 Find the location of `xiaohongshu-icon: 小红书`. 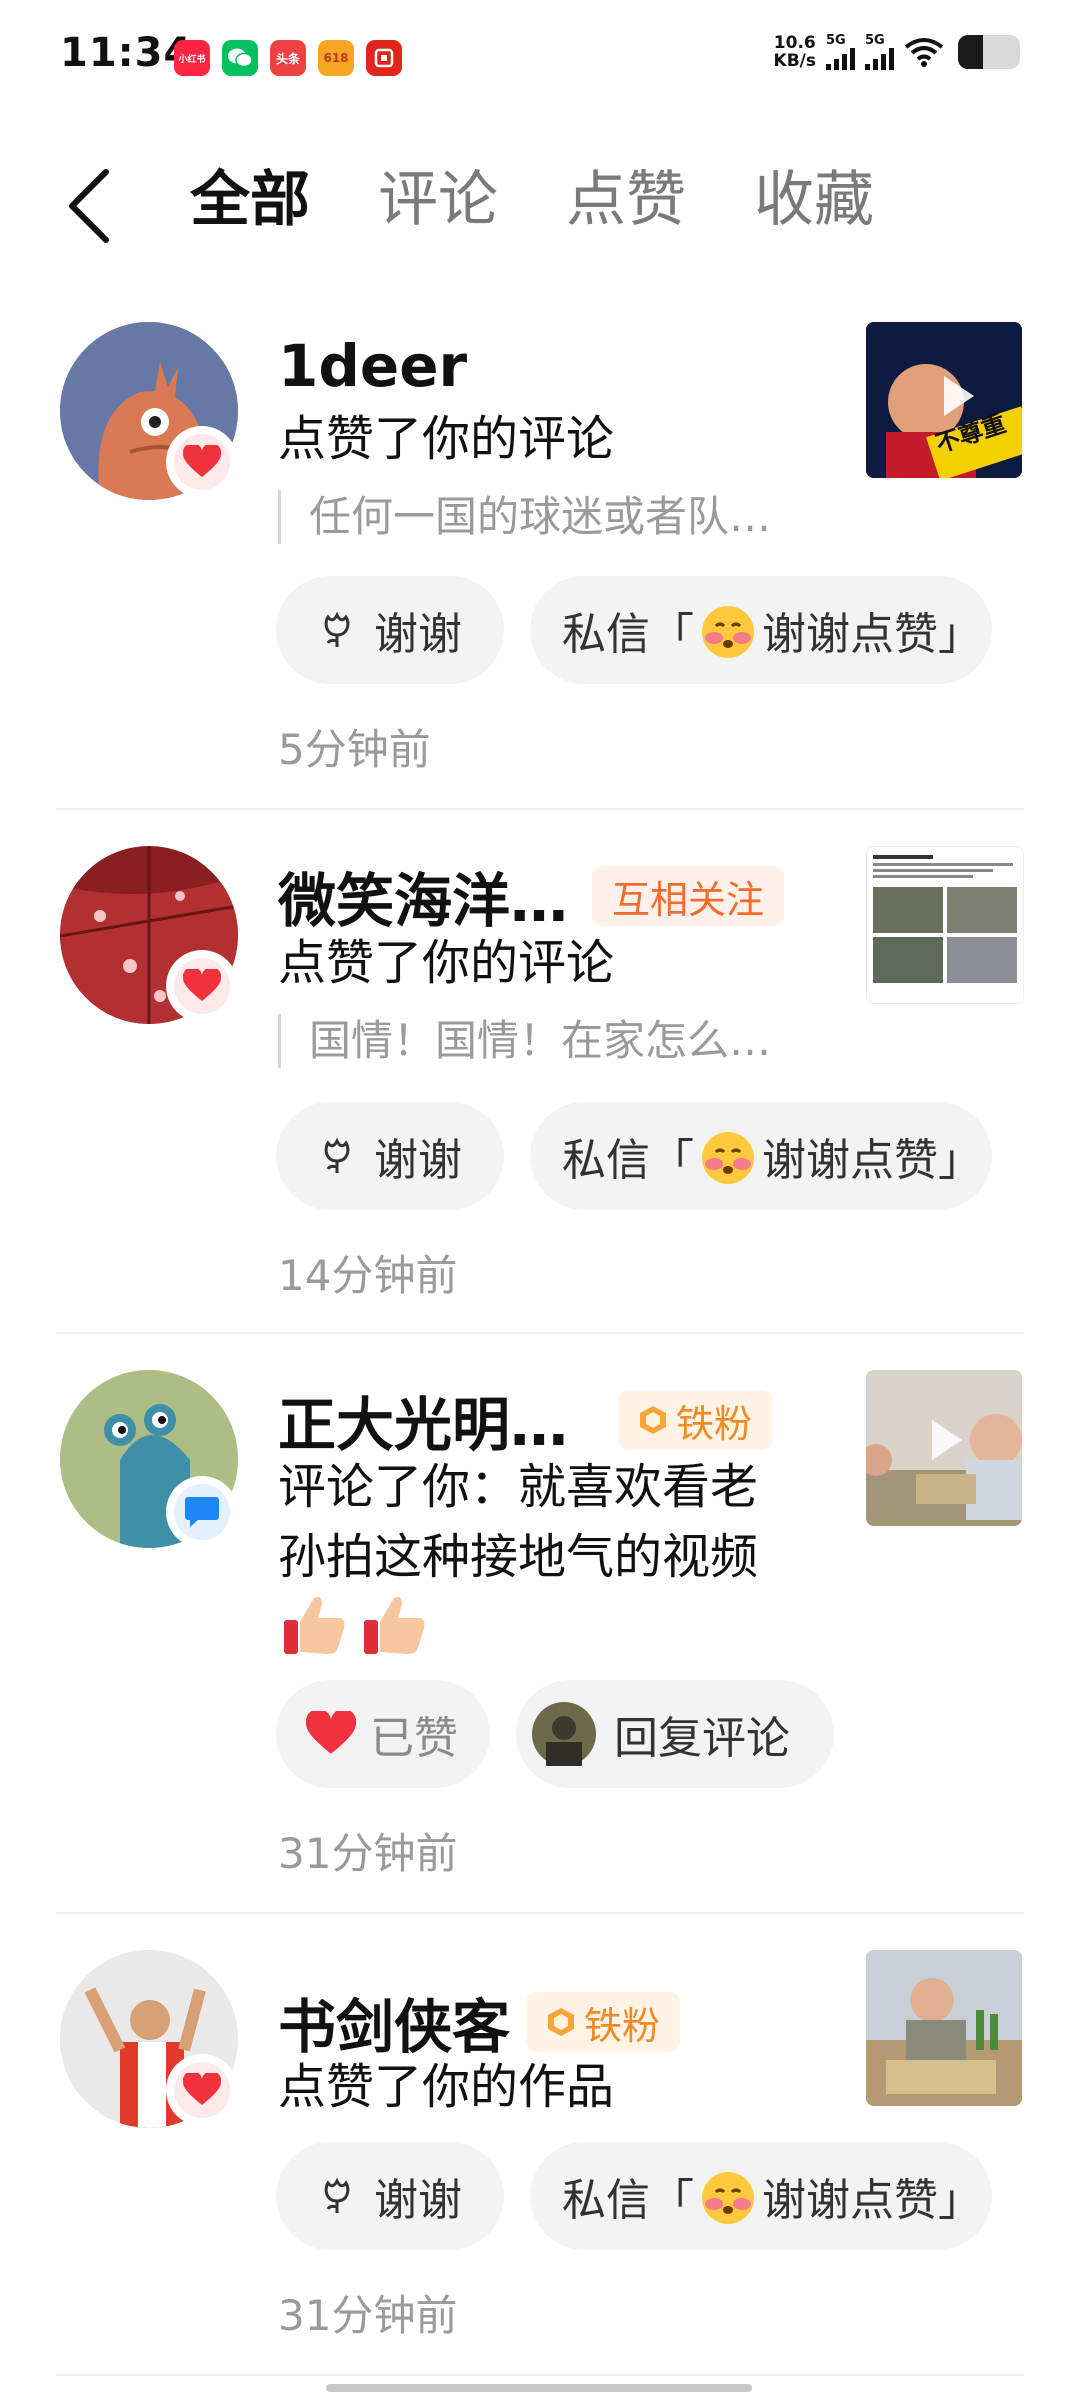

xiaohongshu-icon: 小红书 is located at coordinates (192, 58).